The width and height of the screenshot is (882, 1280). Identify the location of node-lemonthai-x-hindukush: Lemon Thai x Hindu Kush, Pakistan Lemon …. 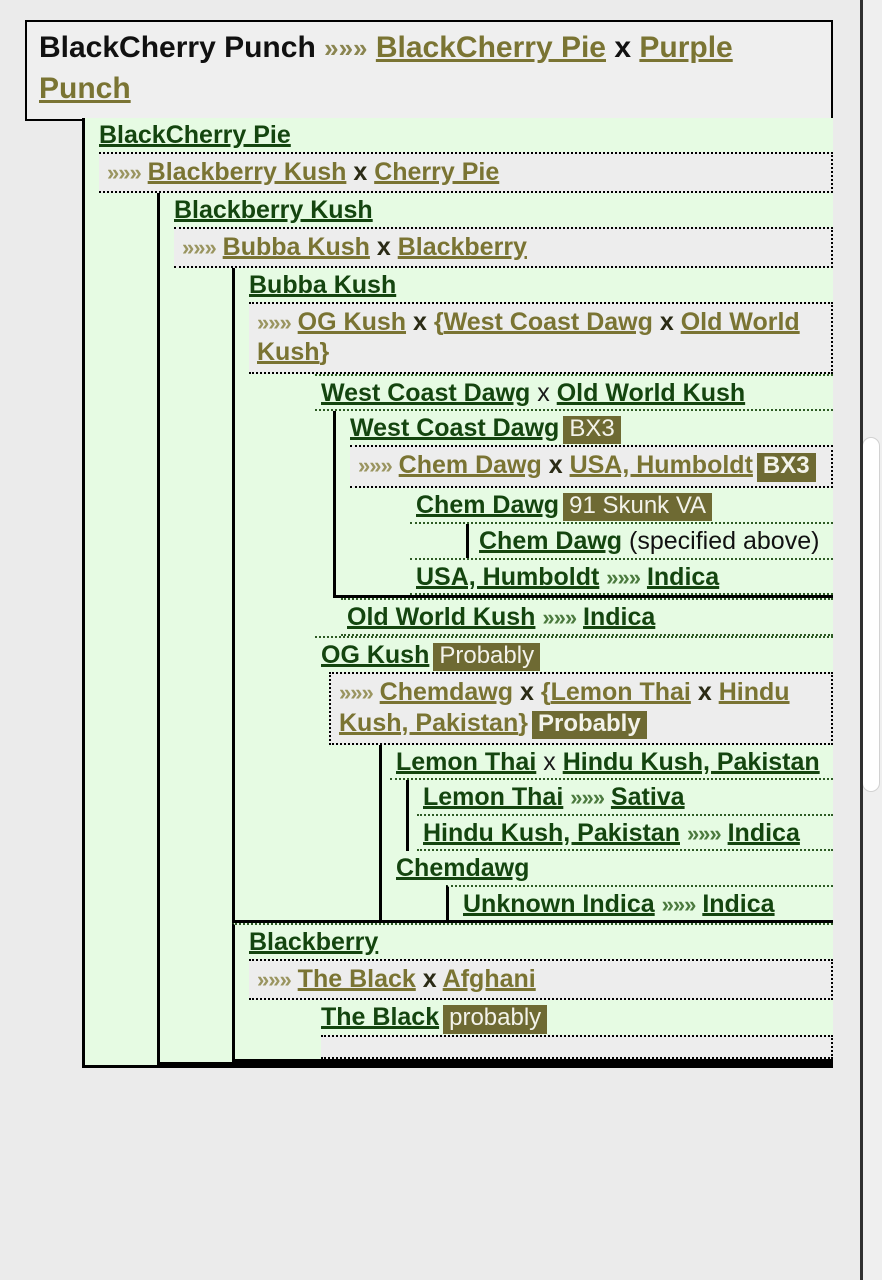
(606, 798).